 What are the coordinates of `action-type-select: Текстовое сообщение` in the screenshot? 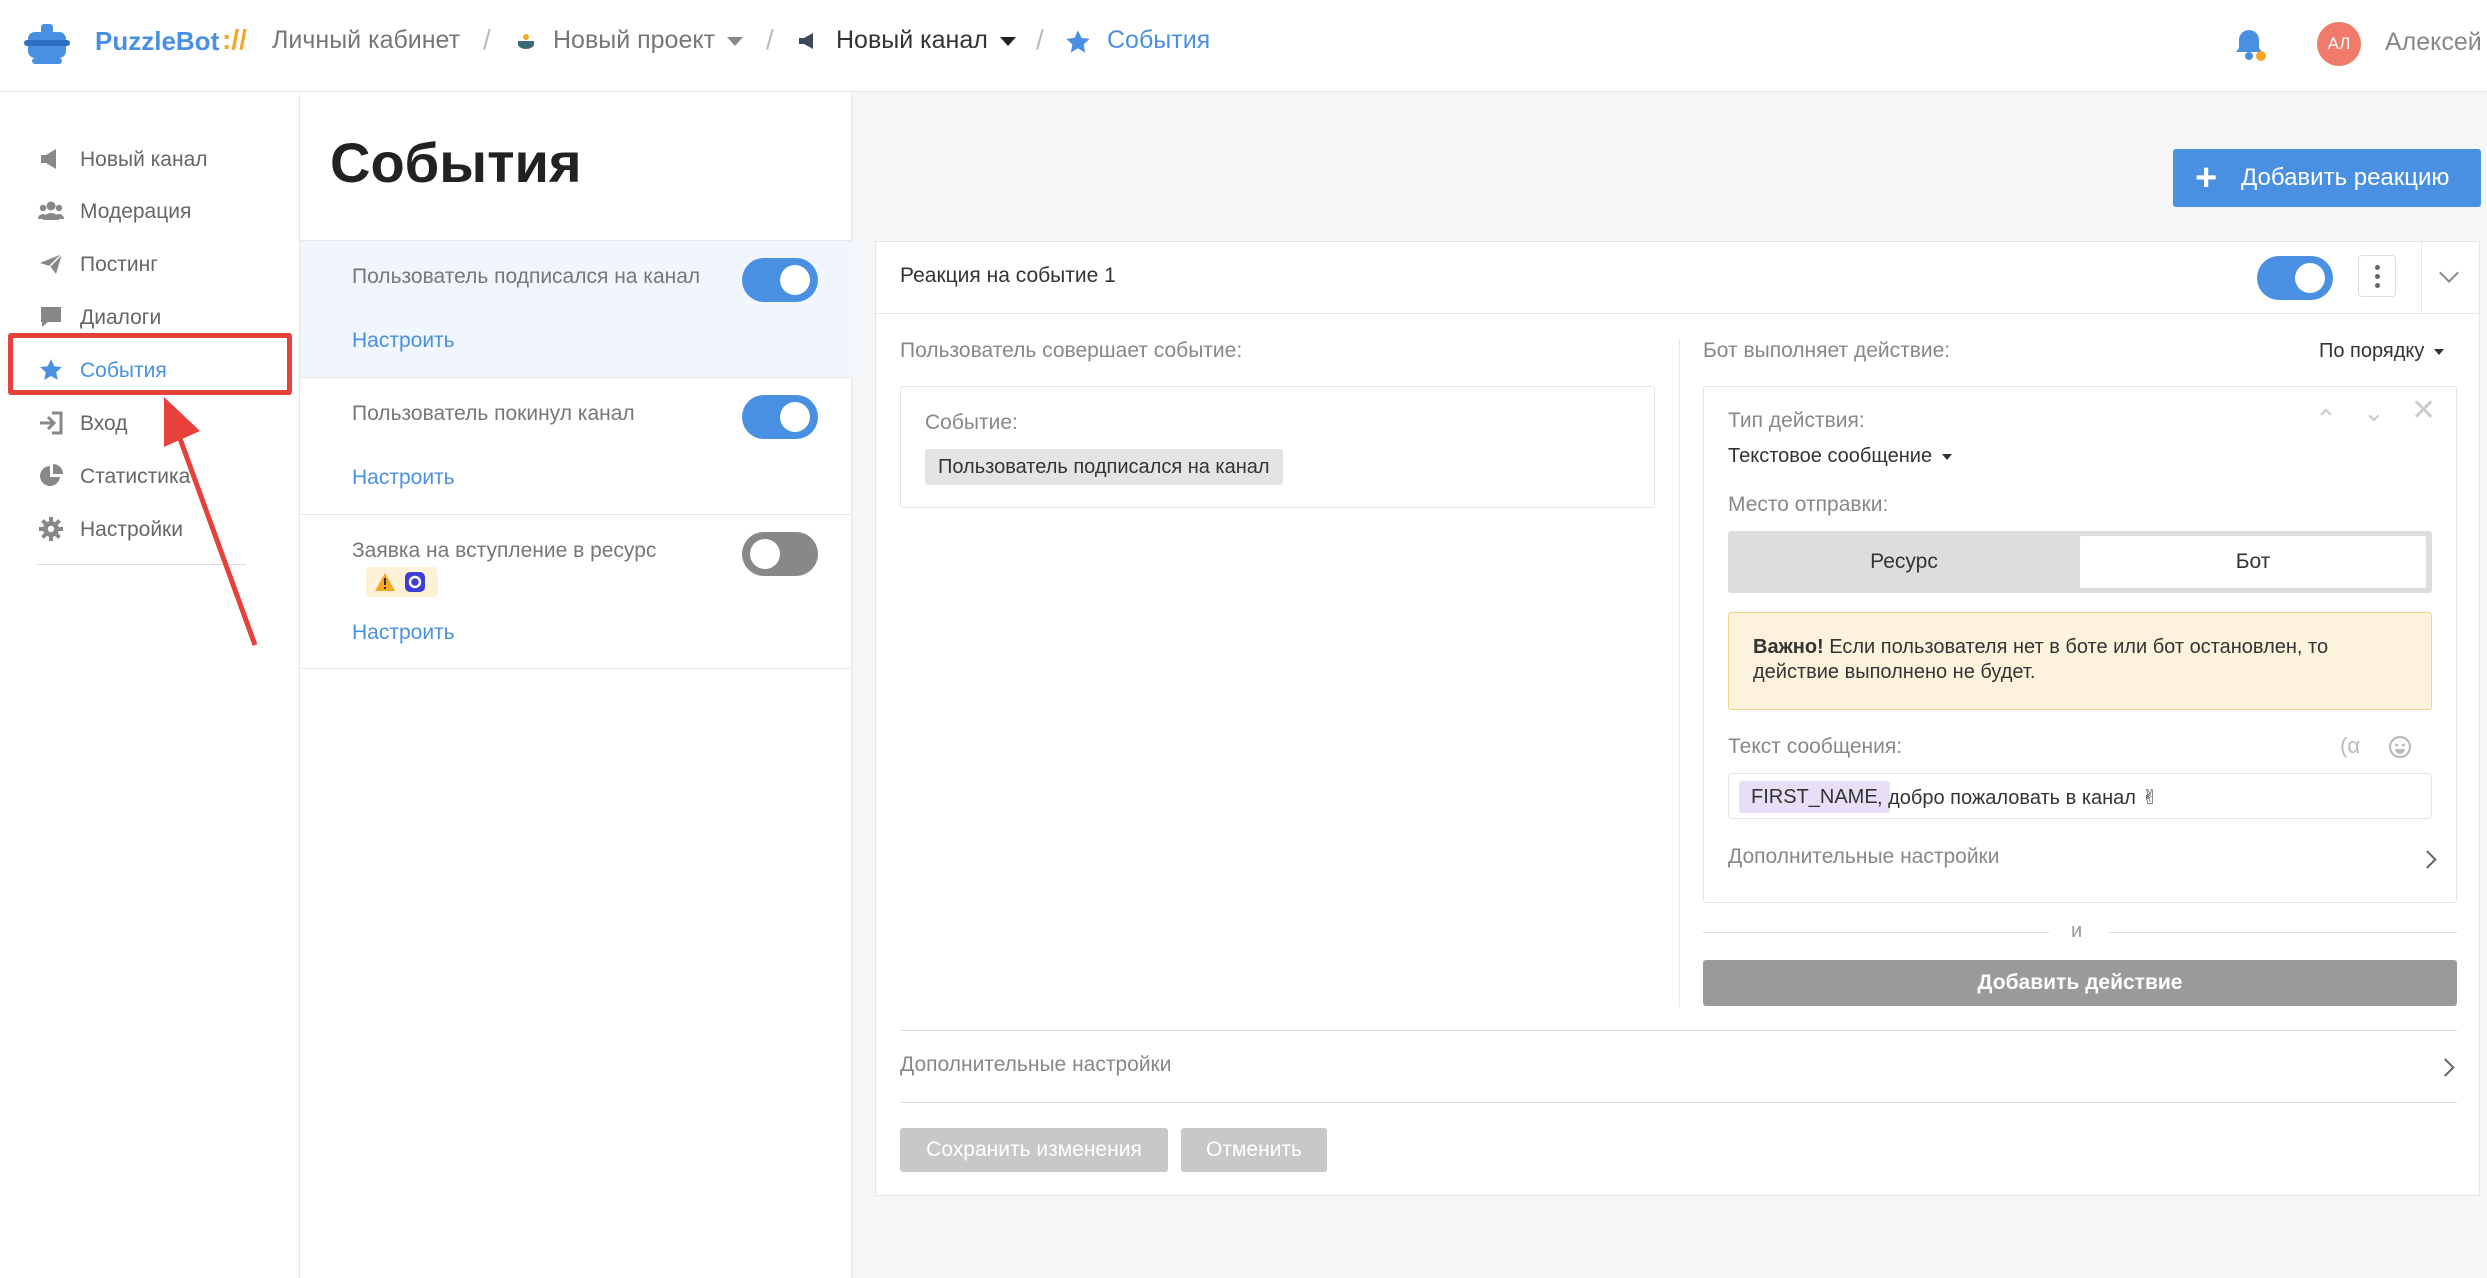 It's located at (1840, 456).